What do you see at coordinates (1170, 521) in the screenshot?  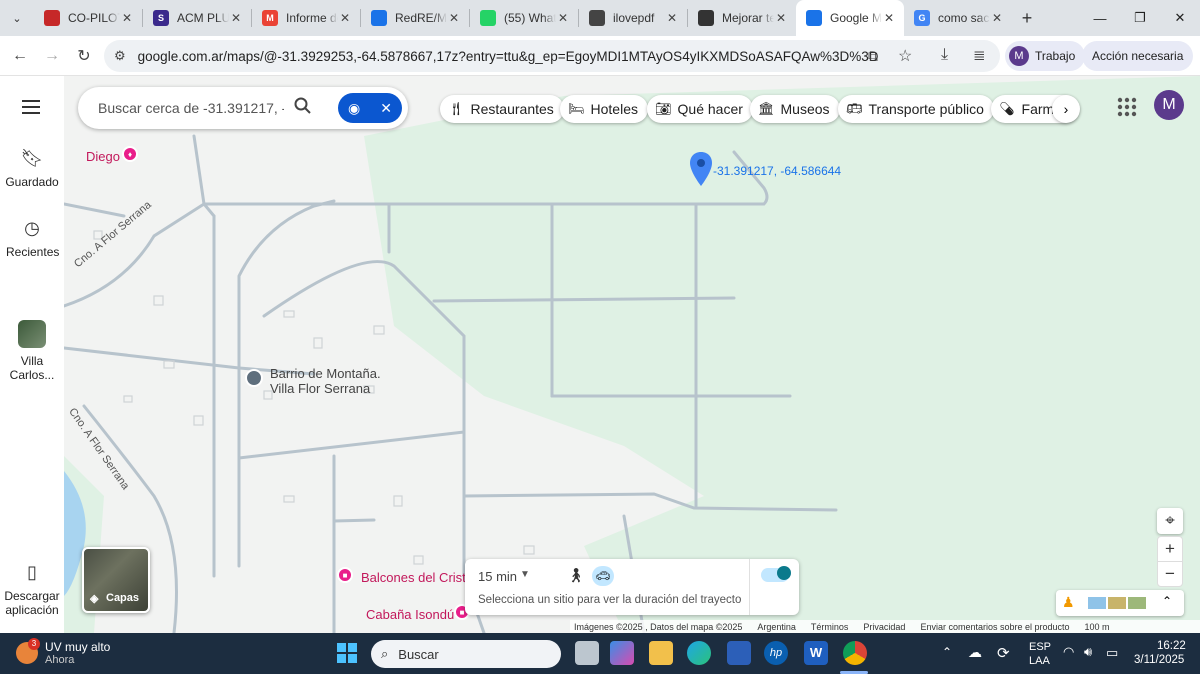 I see `my-location-icon: ⌖` at bounding box center [1170, 521].